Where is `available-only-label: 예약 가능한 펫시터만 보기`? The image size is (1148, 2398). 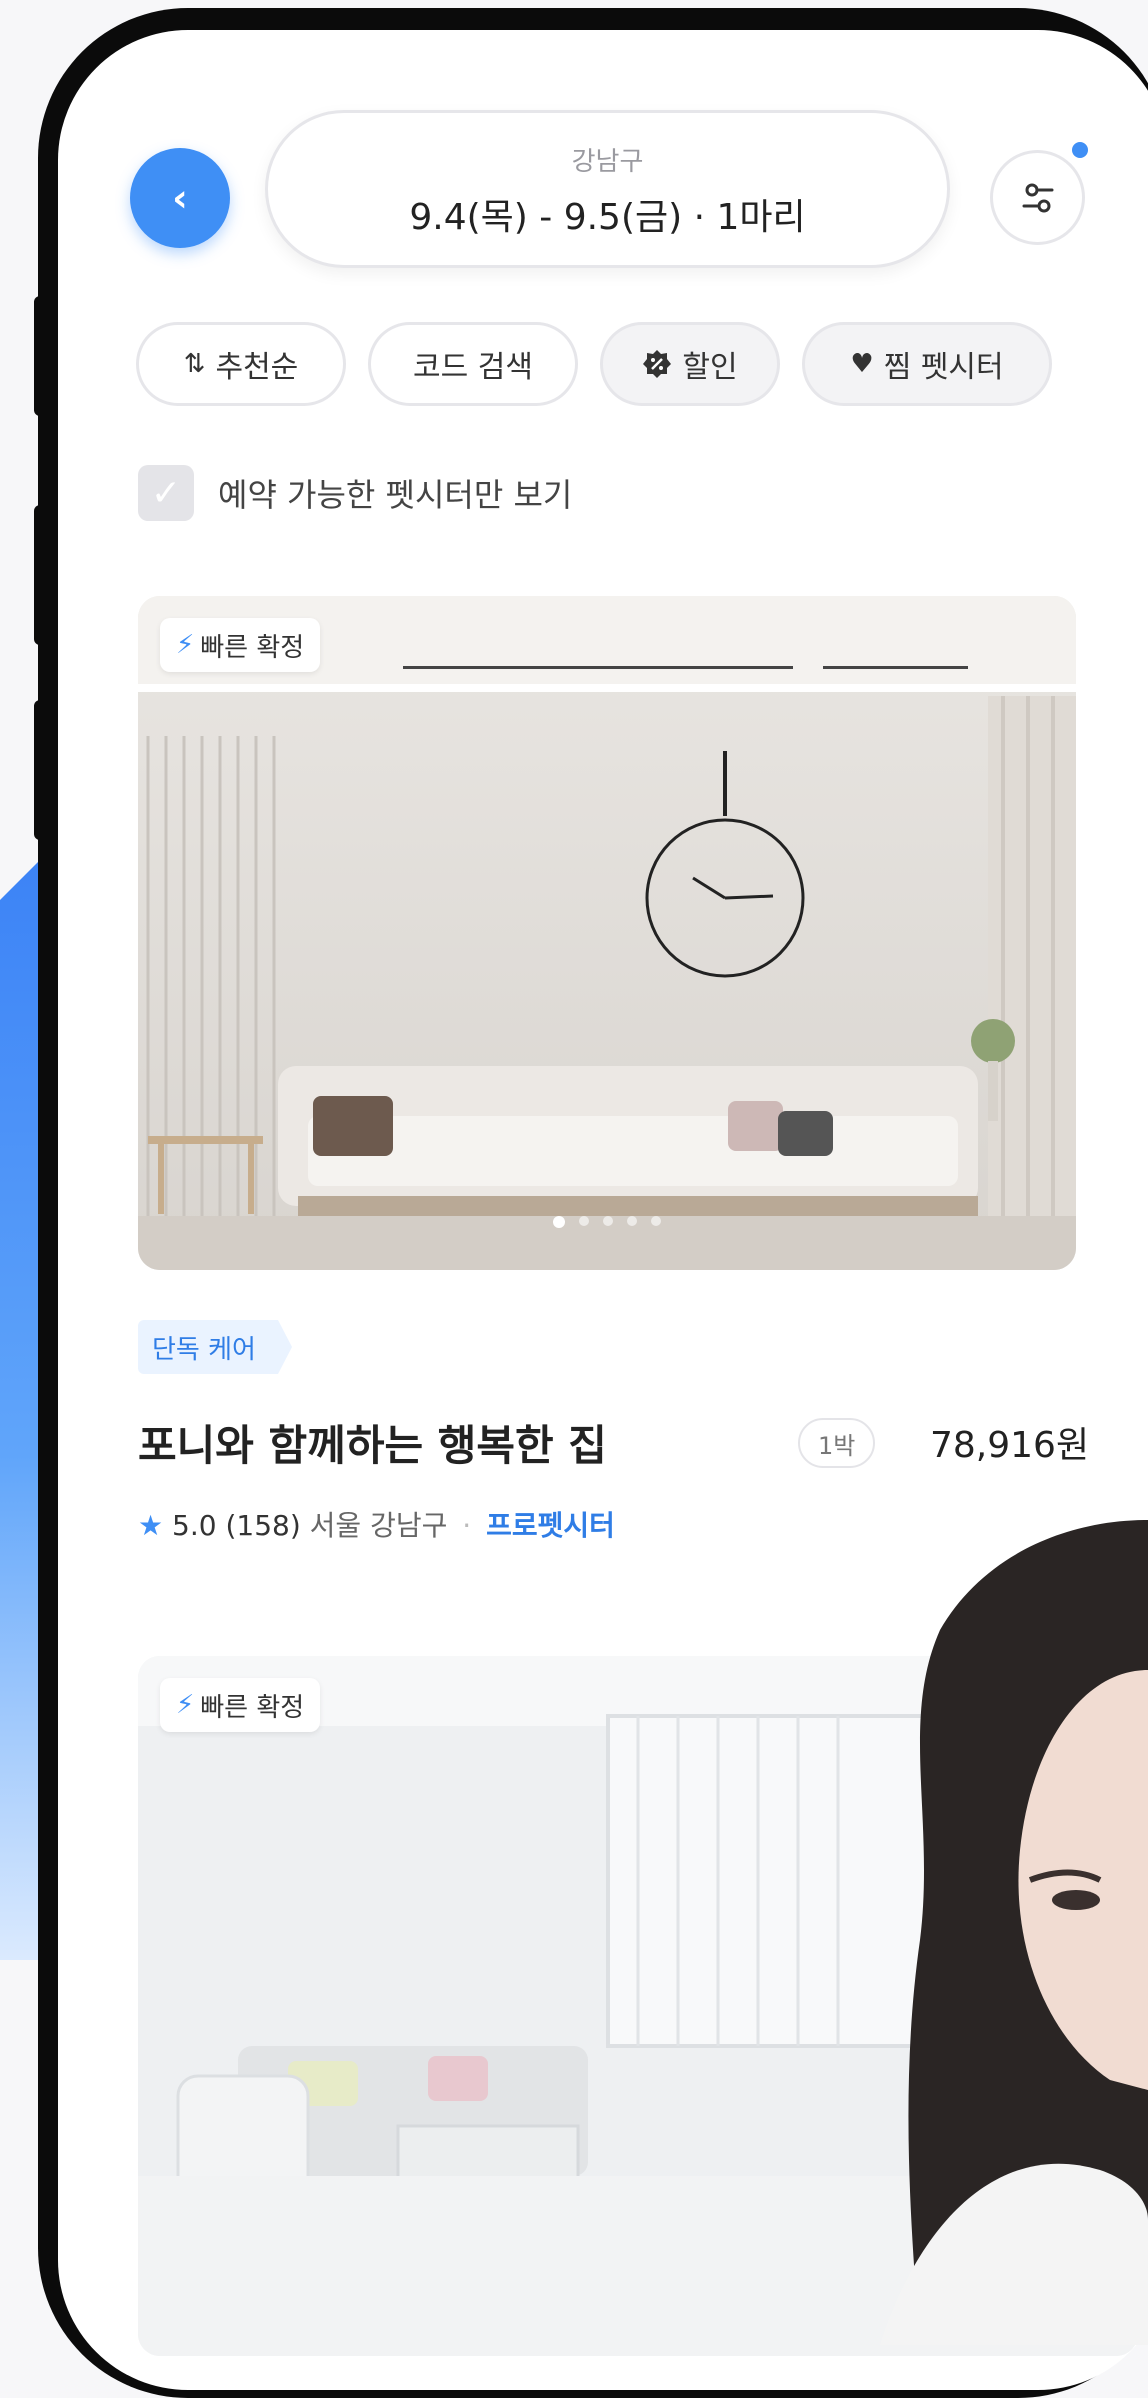
available-only-label: 예약 가능한 펫시터만 보기 is located at coordinates (395, 495).